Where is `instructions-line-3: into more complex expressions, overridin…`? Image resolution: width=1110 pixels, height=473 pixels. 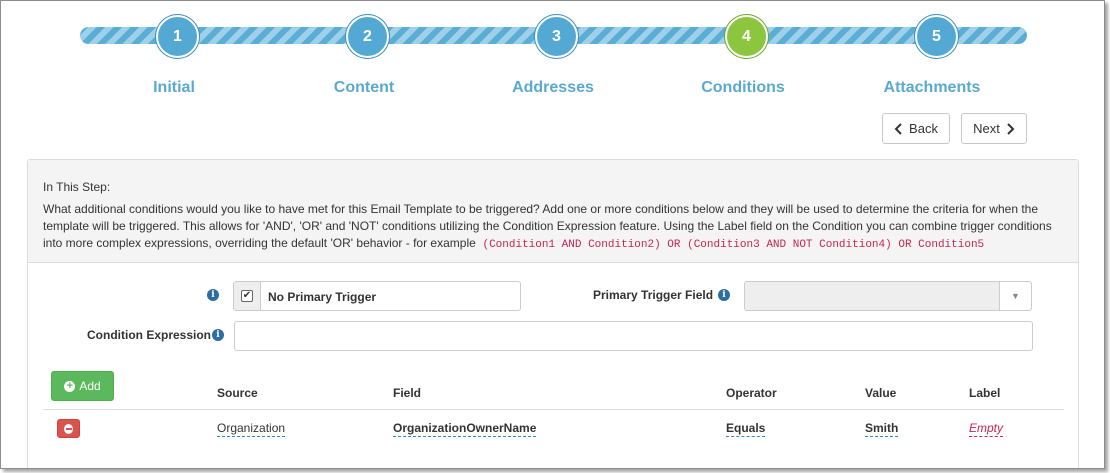
instructions-line-3: into more complex expressions, overridin… is located at coordinates (553, 244).